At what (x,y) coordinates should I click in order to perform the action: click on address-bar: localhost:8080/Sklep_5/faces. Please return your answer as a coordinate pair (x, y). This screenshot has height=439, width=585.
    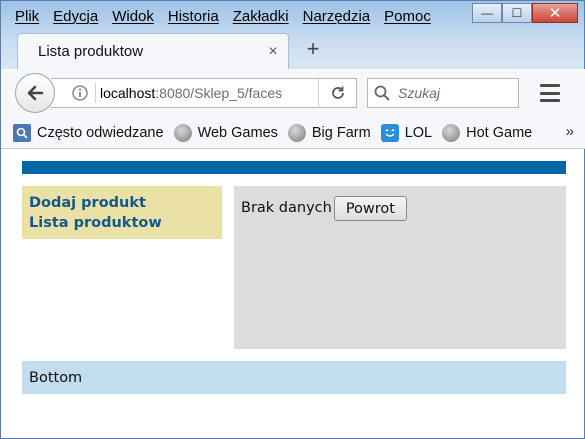
    Looking at the image, I should click on (204, 93).